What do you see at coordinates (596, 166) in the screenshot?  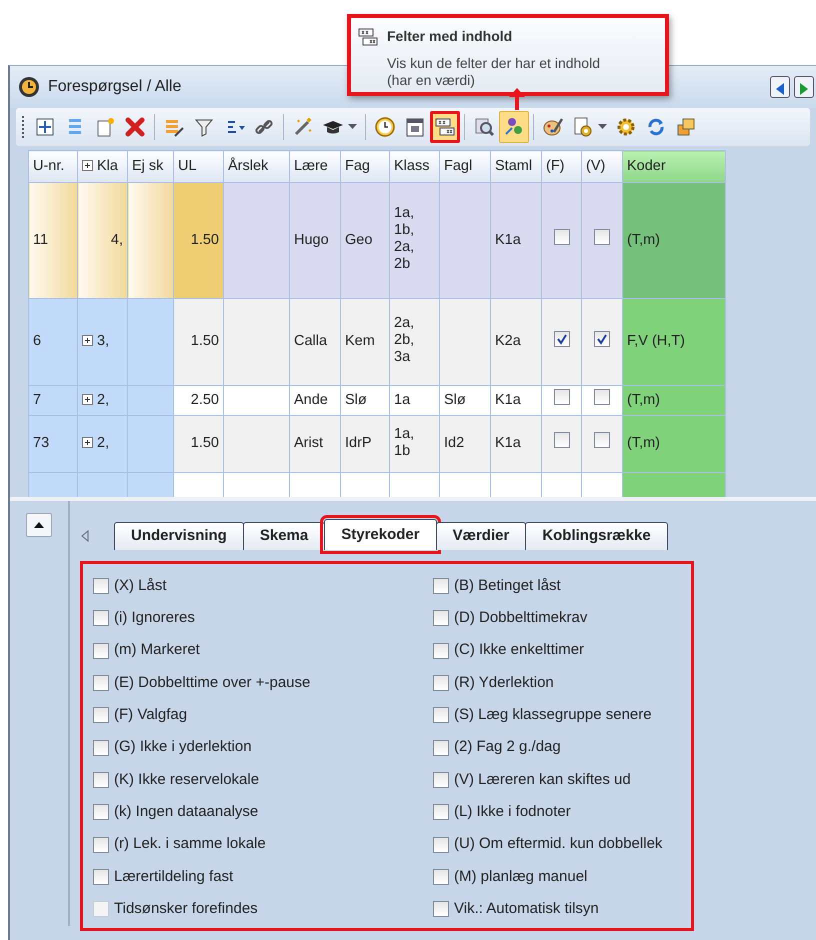 I see `column-label: (V)` at bounding box center [596, 166].